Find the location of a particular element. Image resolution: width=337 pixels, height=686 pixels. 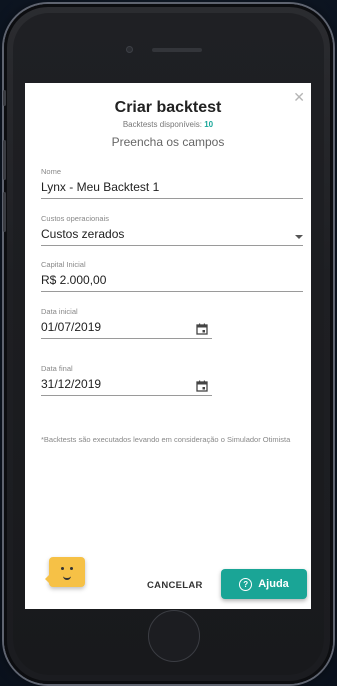

question-icon: ? is located at coordinates (246, 584).